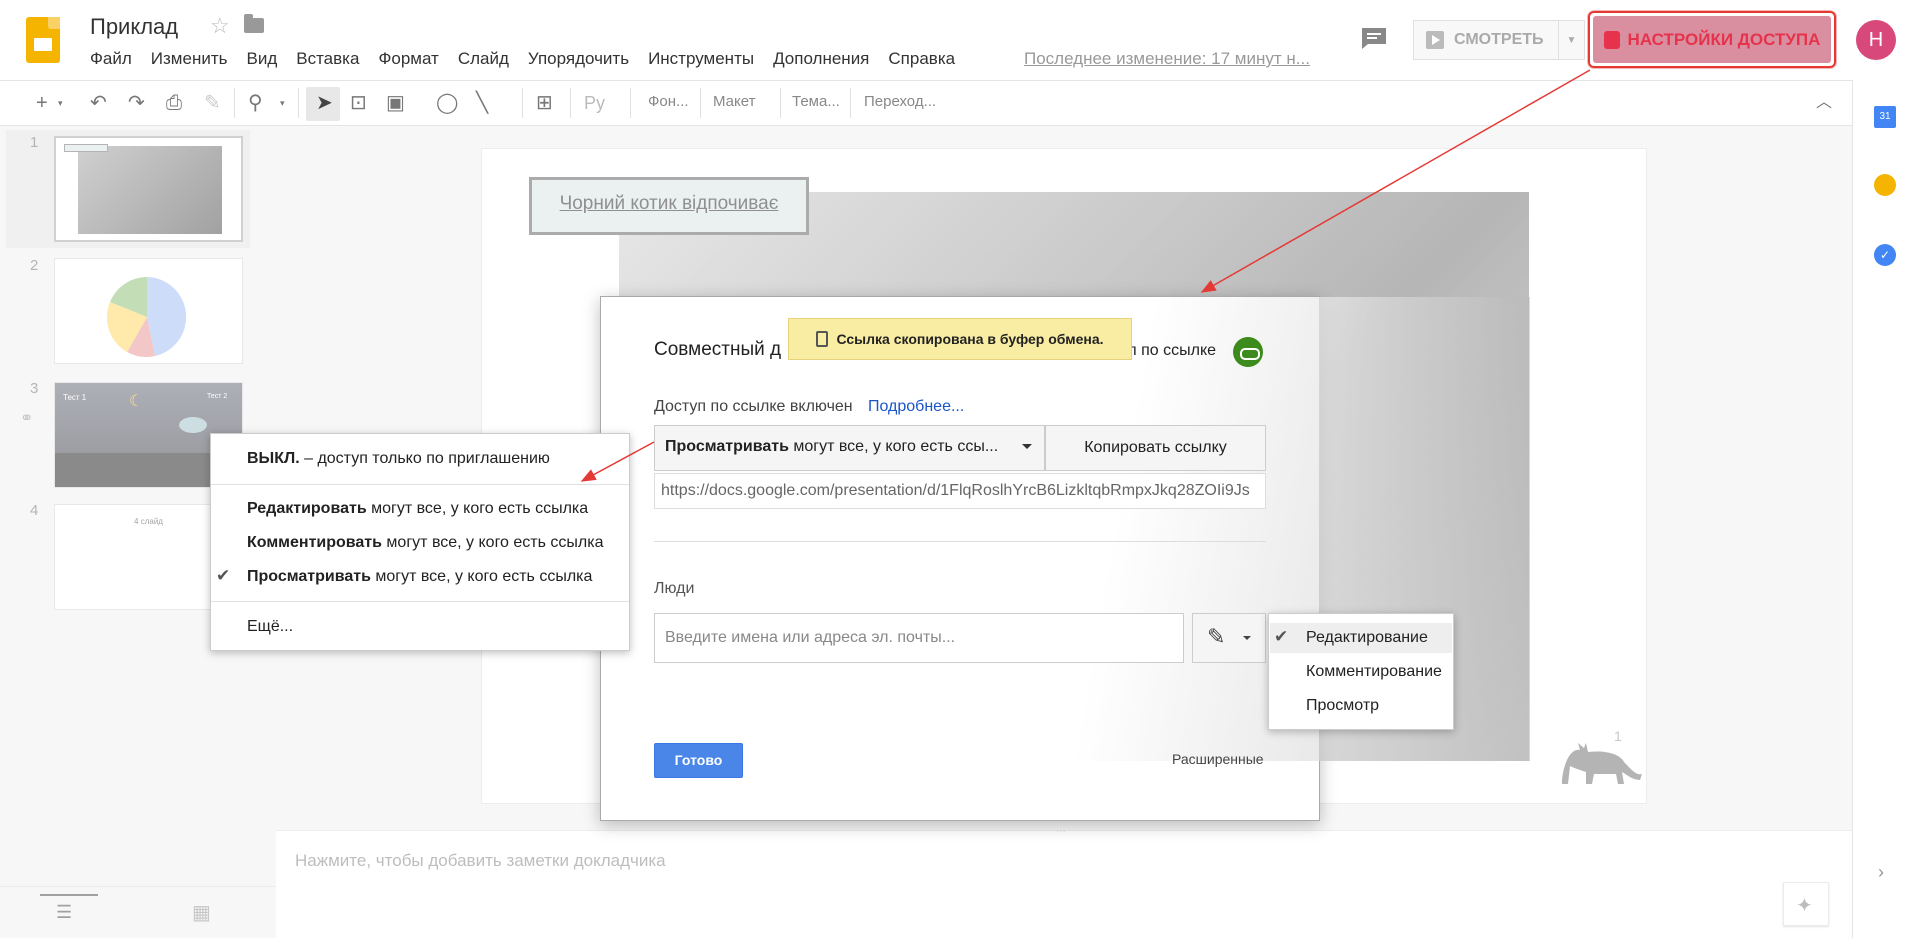 The width and height of the screenshot is (1920, 938). What do you see at coordinates (1155, 448) in the screenshot?
I see `copy-link-button: Копировать ссылку` at bounding box center [1155, 448].